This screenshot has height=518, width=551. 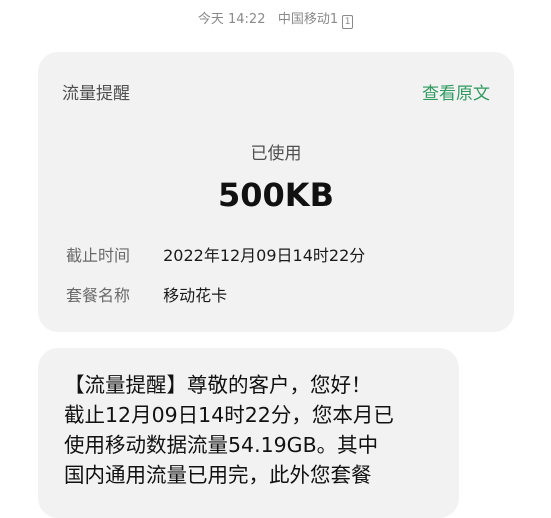 I want to click on status-day: 今天, so click(x=210, y=19).